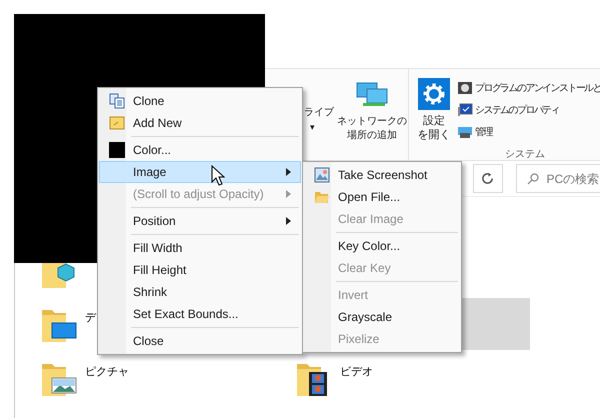  Describe the element at coordinates (320, 99) in the screenshot. I see `map-drive-button: ライブ ▾` at that location.